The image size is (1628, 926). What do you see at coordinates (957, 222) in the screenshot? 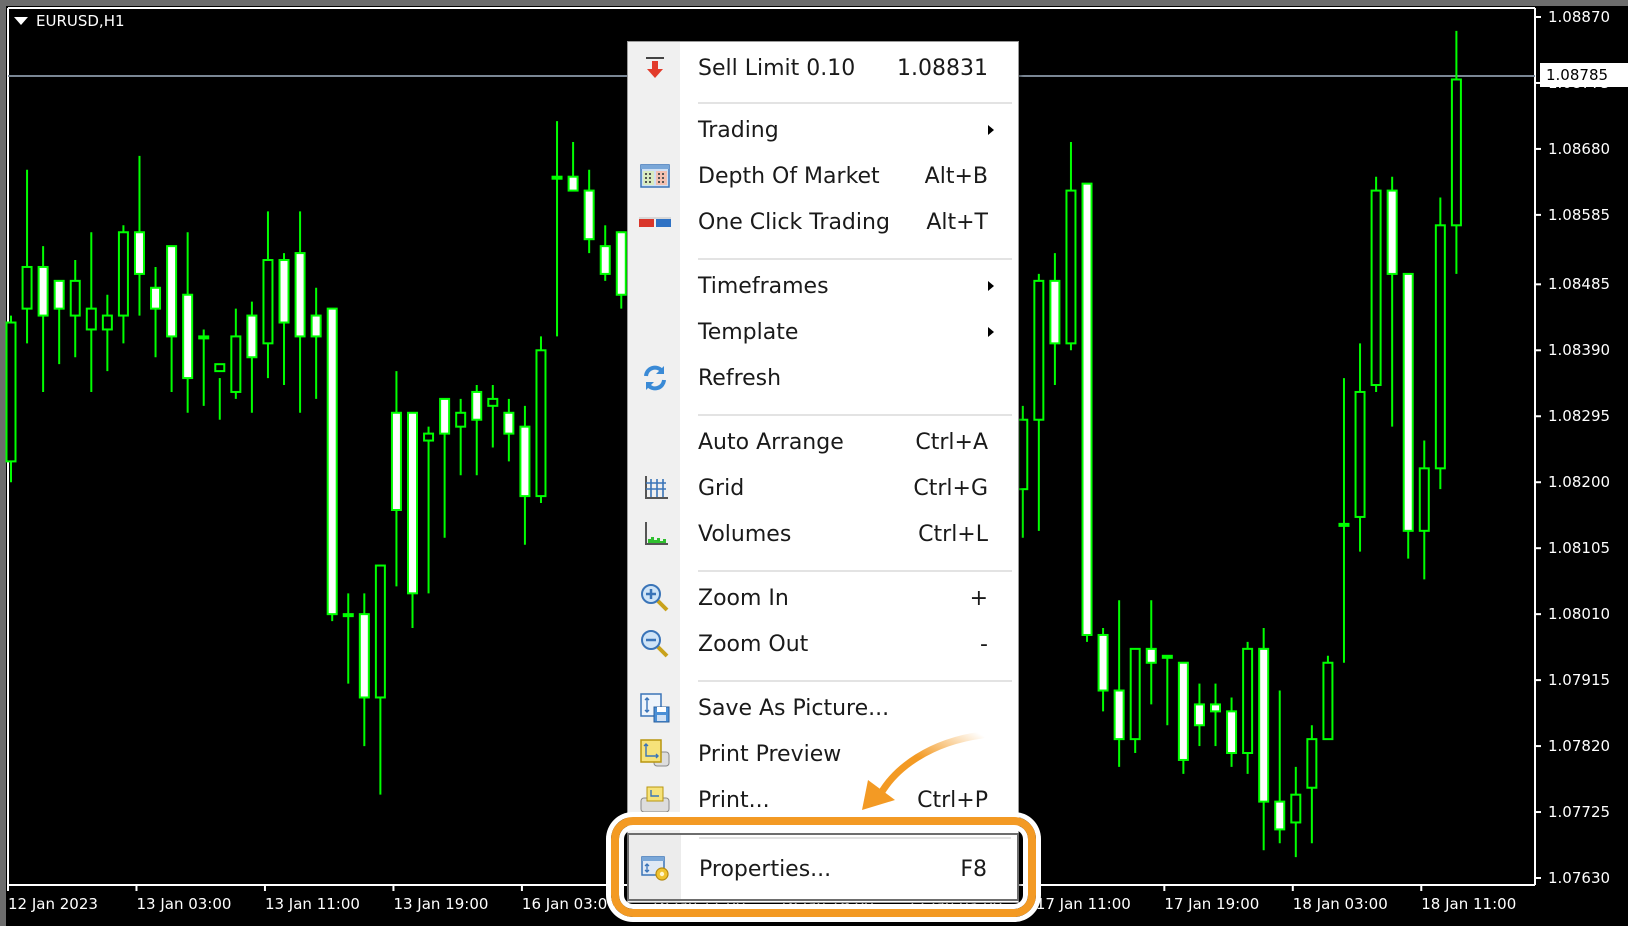
I see `menu-item-shortcut: Alt+T` at bounding box center [957, 222].